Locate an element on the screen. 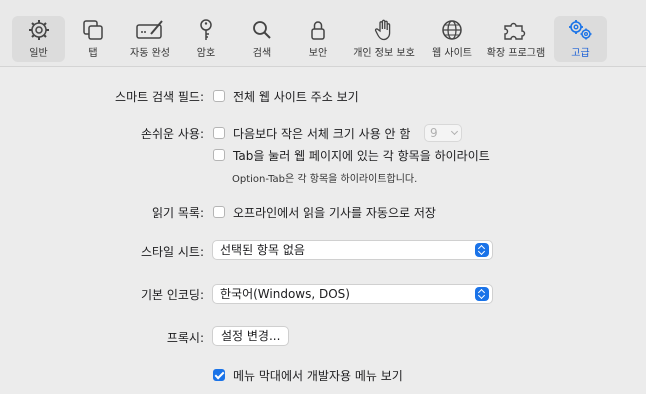  search-icon is located at coordinates (262, 30).